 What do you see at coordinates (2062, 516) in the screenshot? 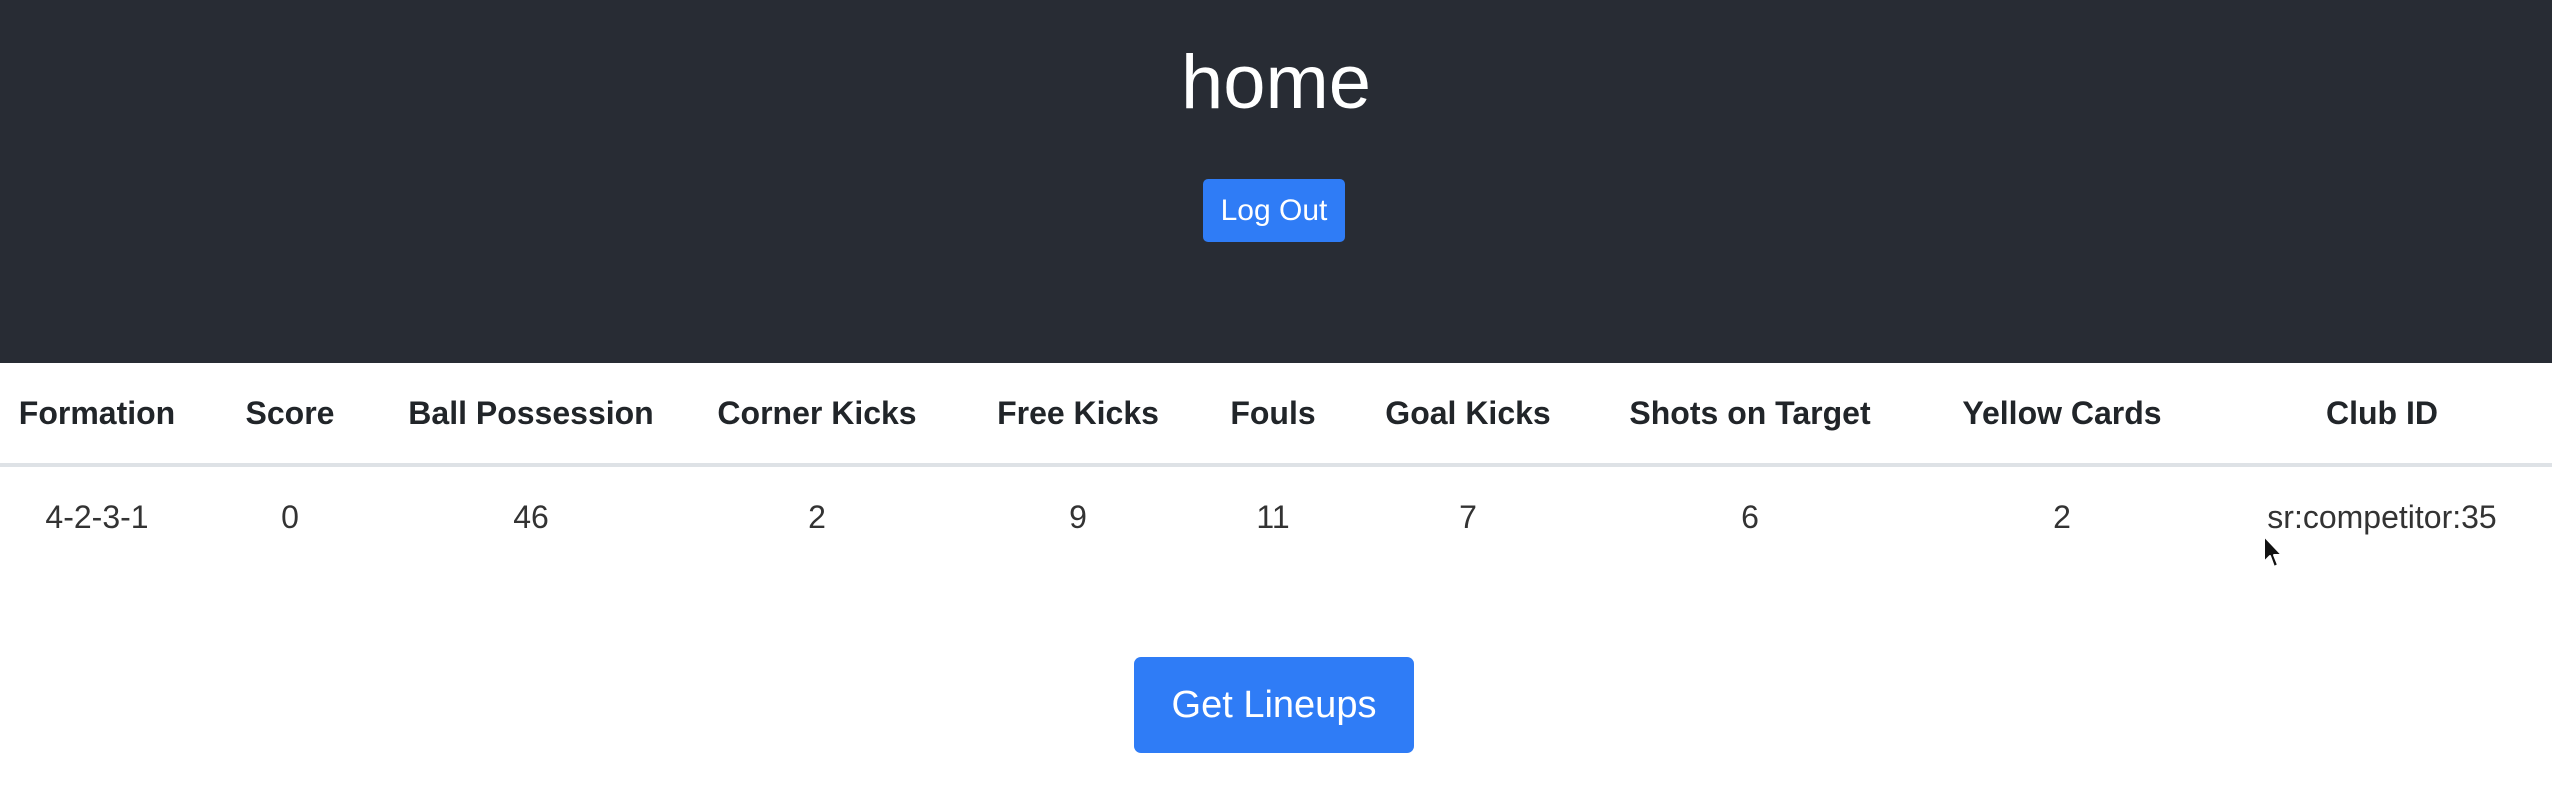
I see `cell-yellow-cards: 2` at bounding box center [2062, 516].